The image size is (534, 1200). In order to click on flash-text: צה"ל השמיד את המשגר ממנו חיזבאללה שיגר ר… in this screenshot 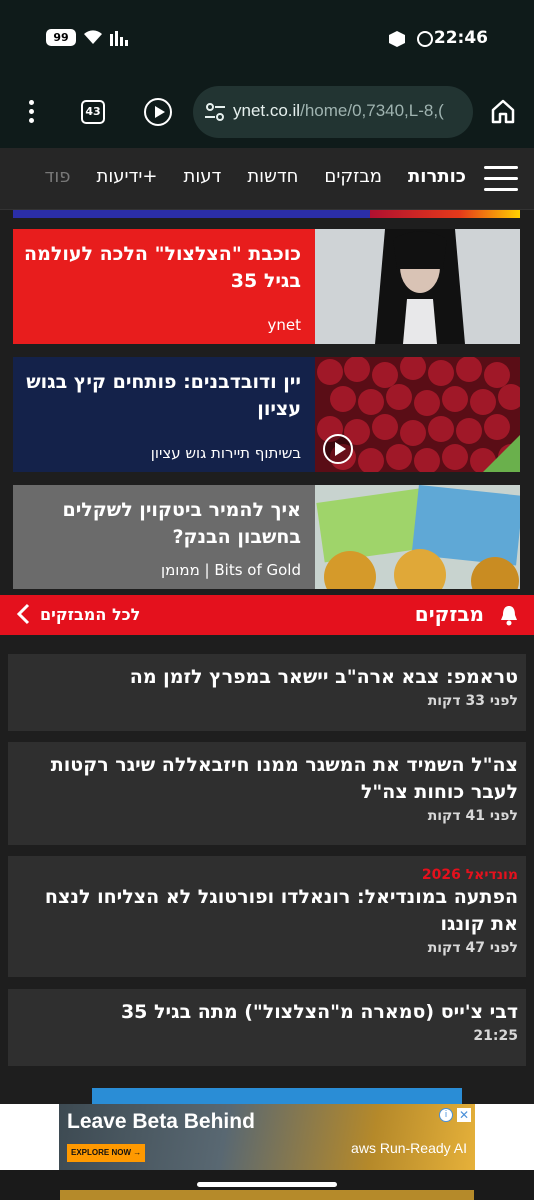, I will do `click(267, 779)`.